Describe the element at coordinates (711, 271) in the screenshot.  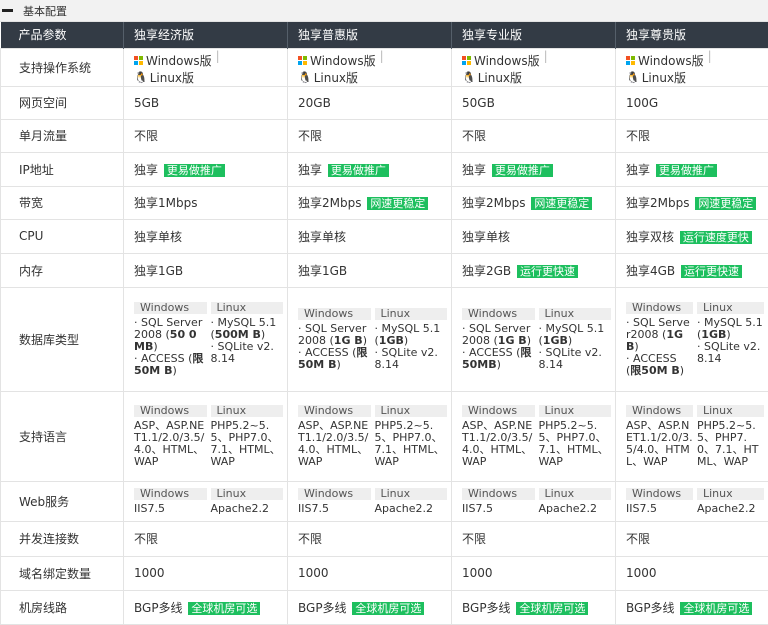
I see `feature-tag: 运行更快速` at that location.